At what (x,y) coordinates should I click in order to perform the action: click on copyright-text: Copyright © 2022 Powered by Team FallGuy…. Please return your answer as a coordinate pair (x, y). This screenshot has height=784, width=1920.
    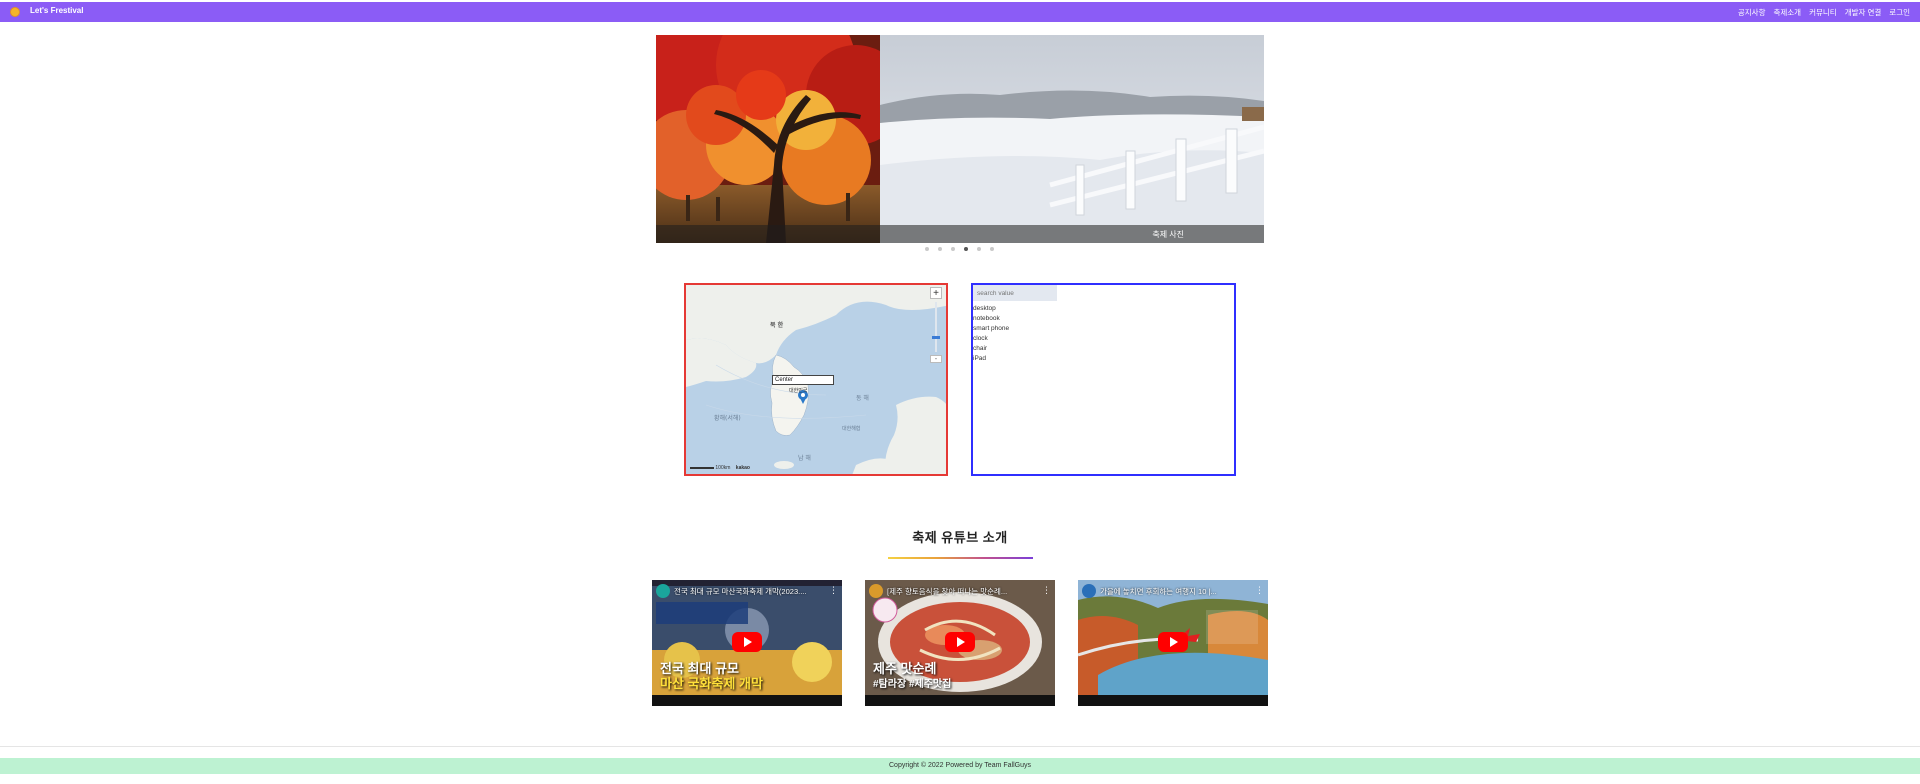
    Looking at the image, I should click on (960, 765).